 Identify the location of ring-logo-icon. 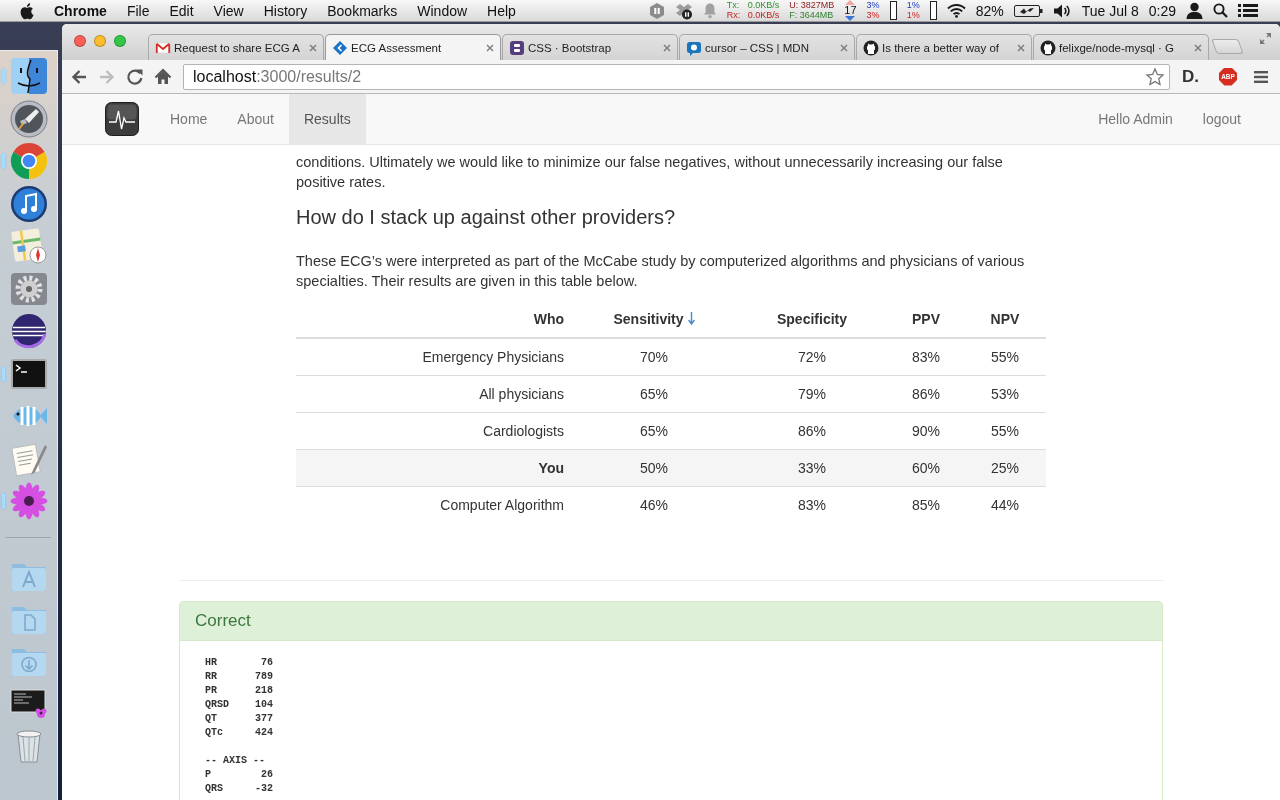
(28, 161).